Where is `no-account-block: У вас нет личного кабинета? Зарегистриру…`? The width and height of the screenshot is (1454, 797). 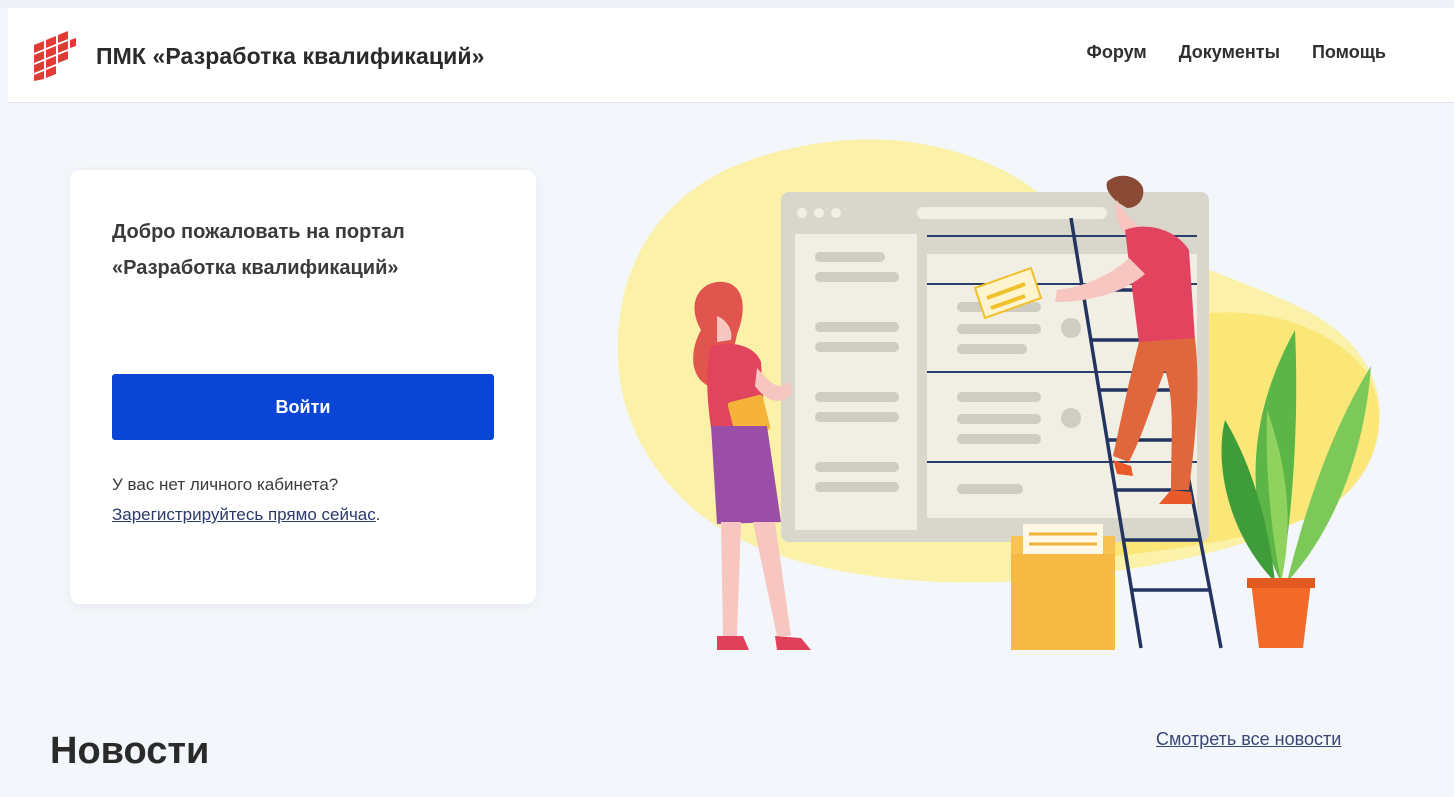
no-account-block: У вас нет личного кабинета? Зарегистриру… is located at coordinates (246, 500).